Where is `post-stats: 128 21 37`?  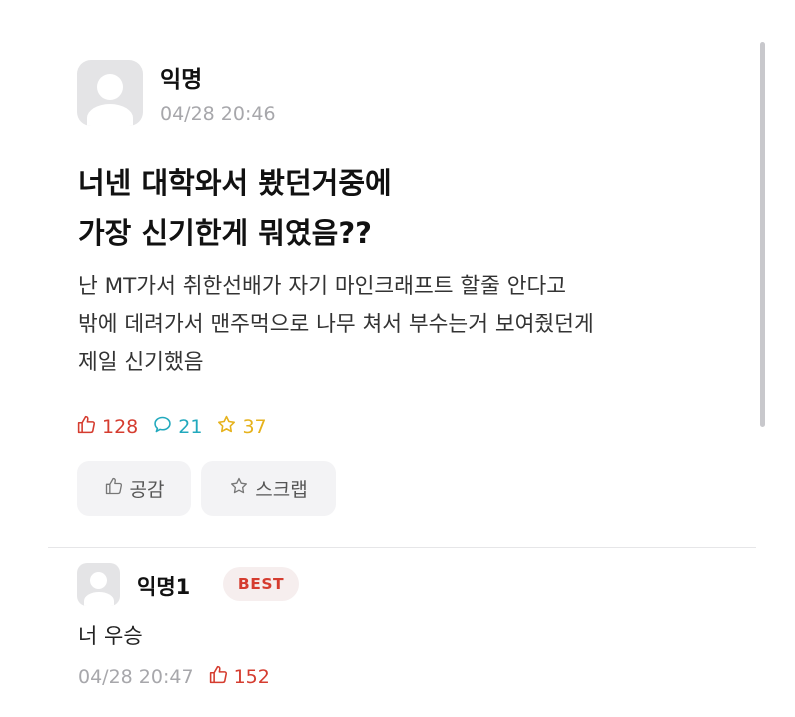
post-stats: 128 21 37 is located at coordinates (171, 427).